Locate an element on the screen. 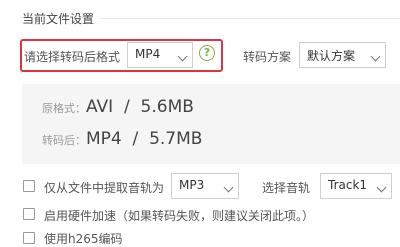  hw-accel-checkbox is located at coordinates (29, 214).